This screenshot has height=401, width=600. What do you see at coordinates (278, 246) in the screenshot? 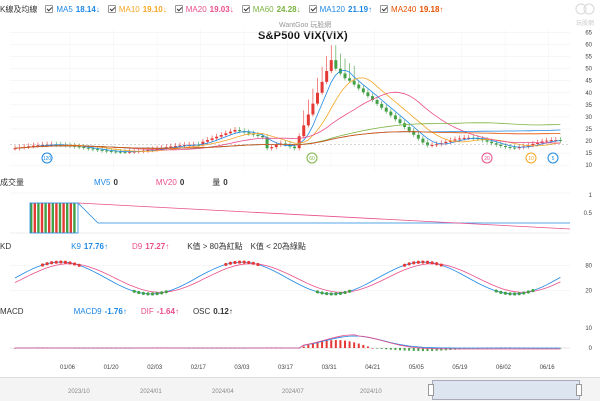
I see `kd-note-green: K值 < 20為綠點` at bounding box center [278, 246].